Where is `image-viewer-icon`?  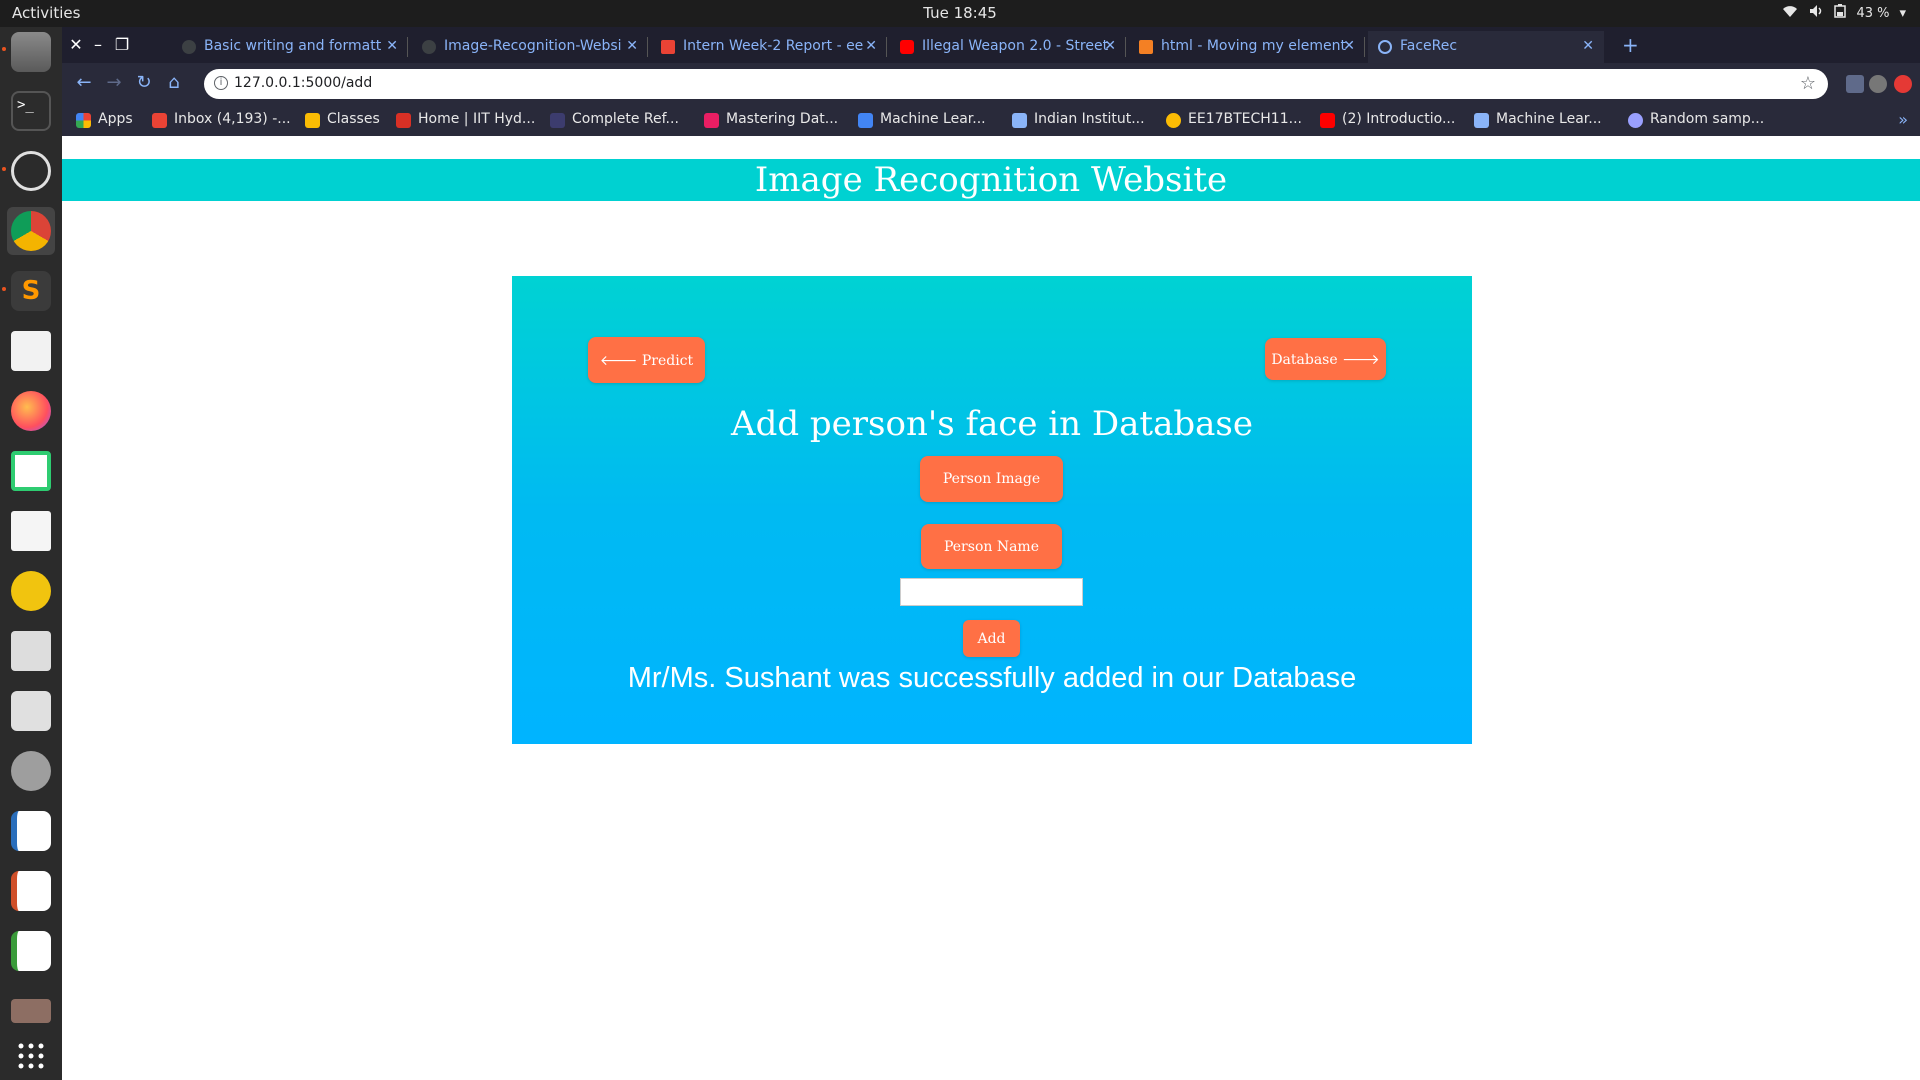 image-viewer-icon is located at coordinates (31, 651).